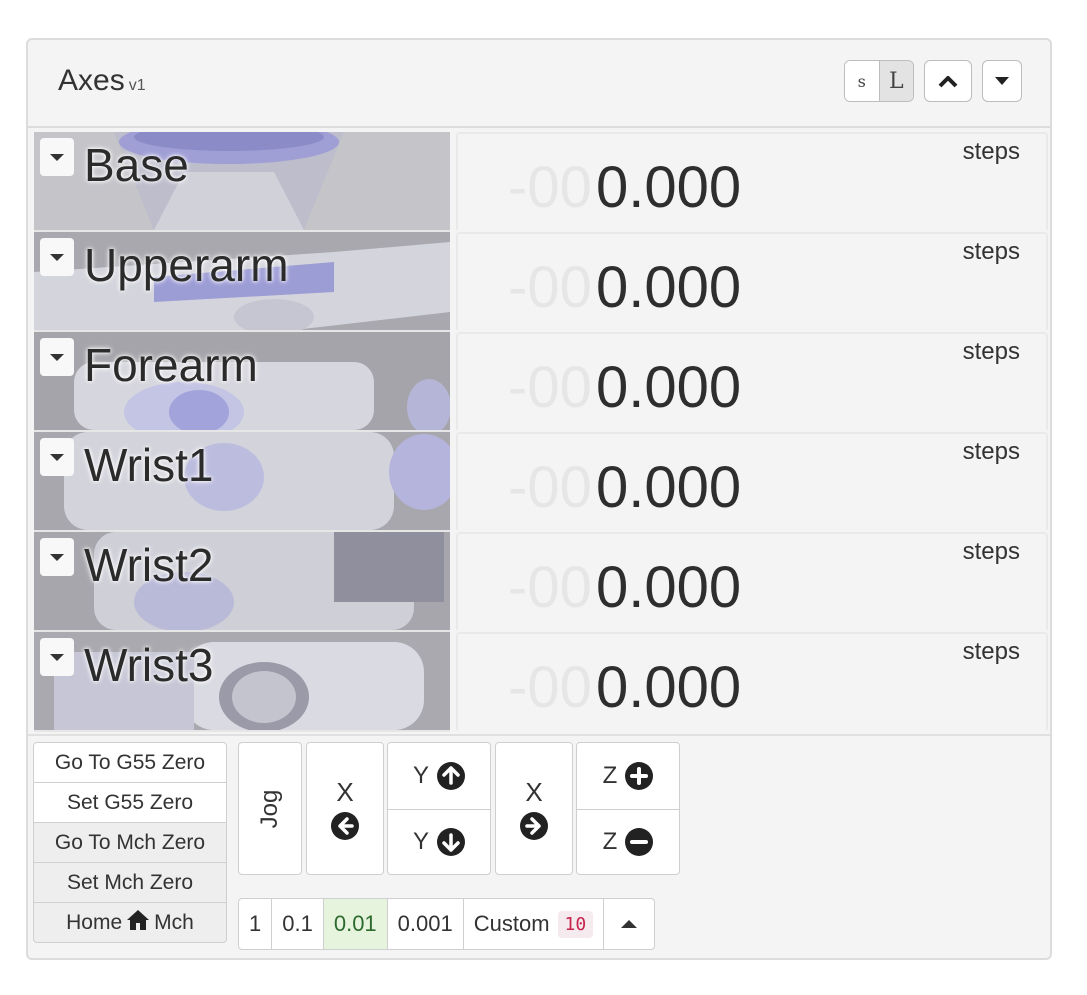  Describe the element at coordinates (355, 924) in the screenshot. I see `step-option-0-01: 0.01` at that location.